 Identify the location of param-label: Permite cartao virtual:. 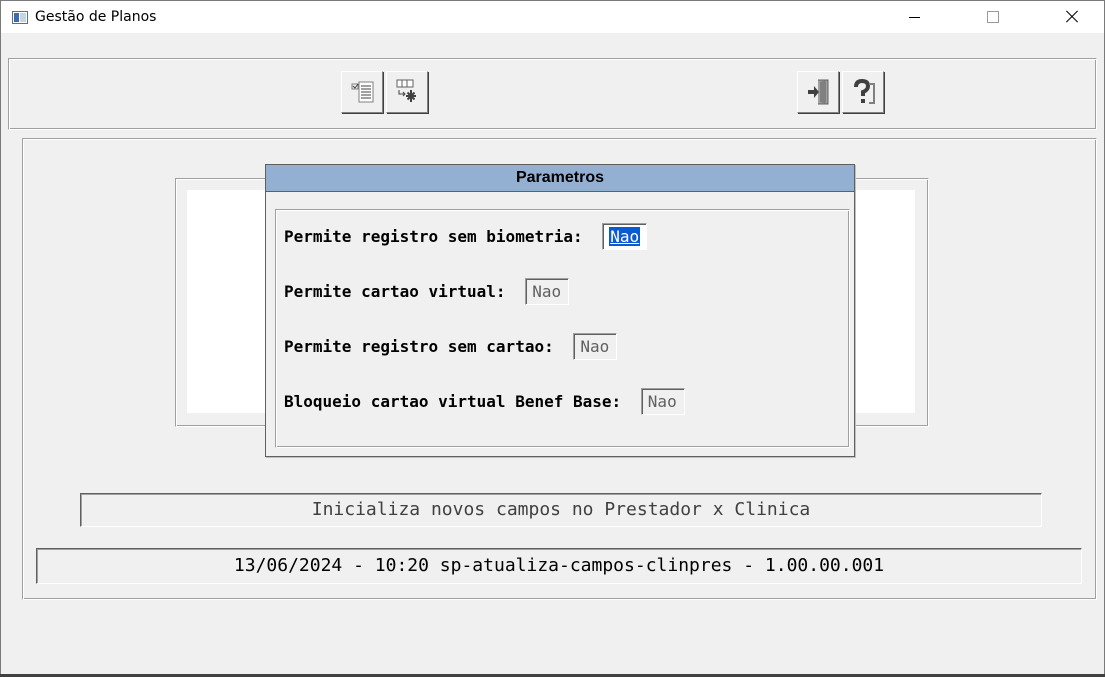
(395, 291).